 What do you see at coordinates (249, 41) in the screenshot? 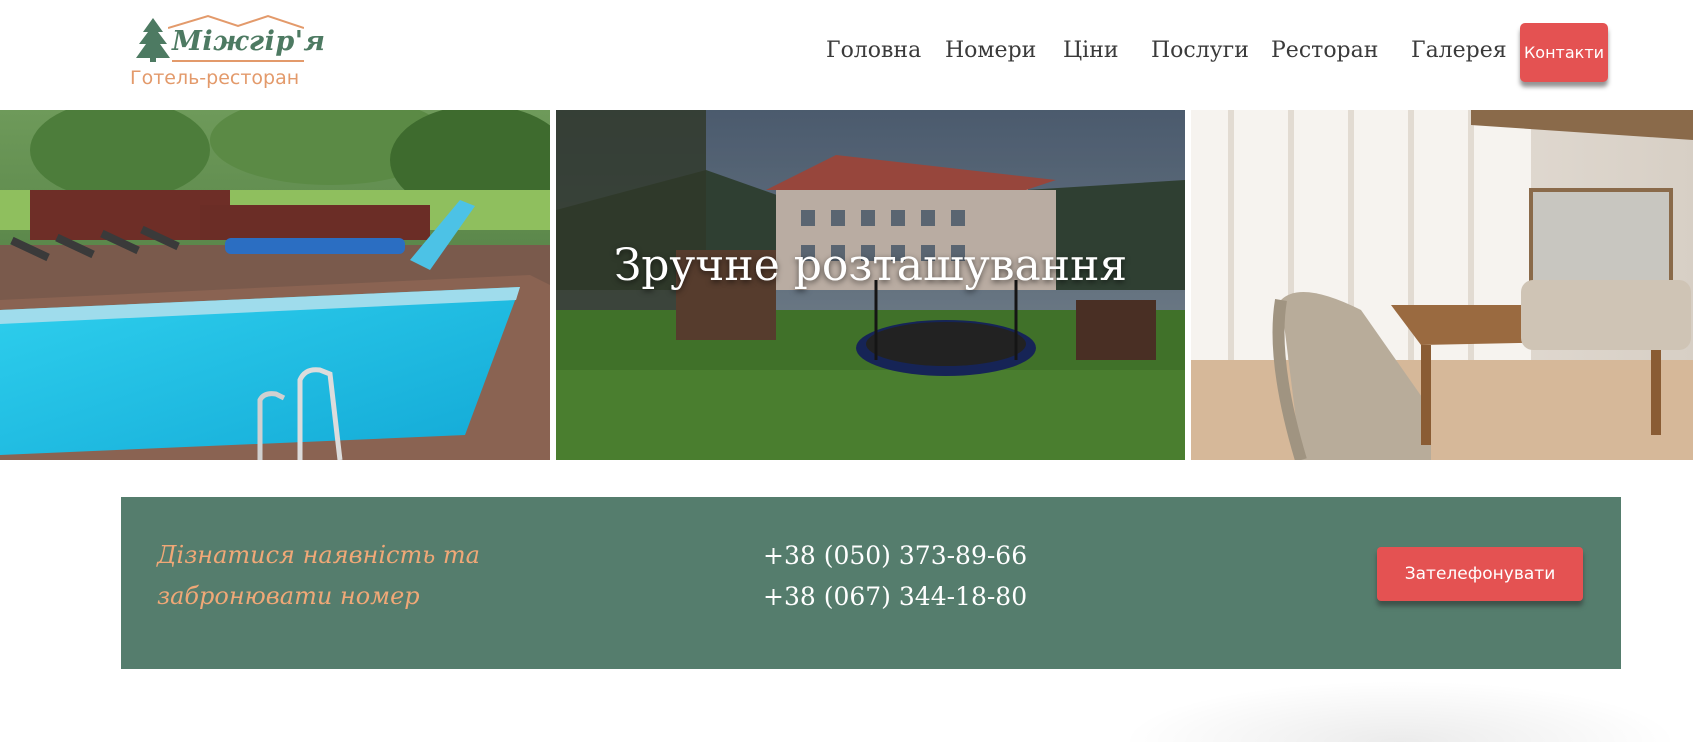
I see `logo-brand: Міжгір'я` at bounding box center [249, 41].